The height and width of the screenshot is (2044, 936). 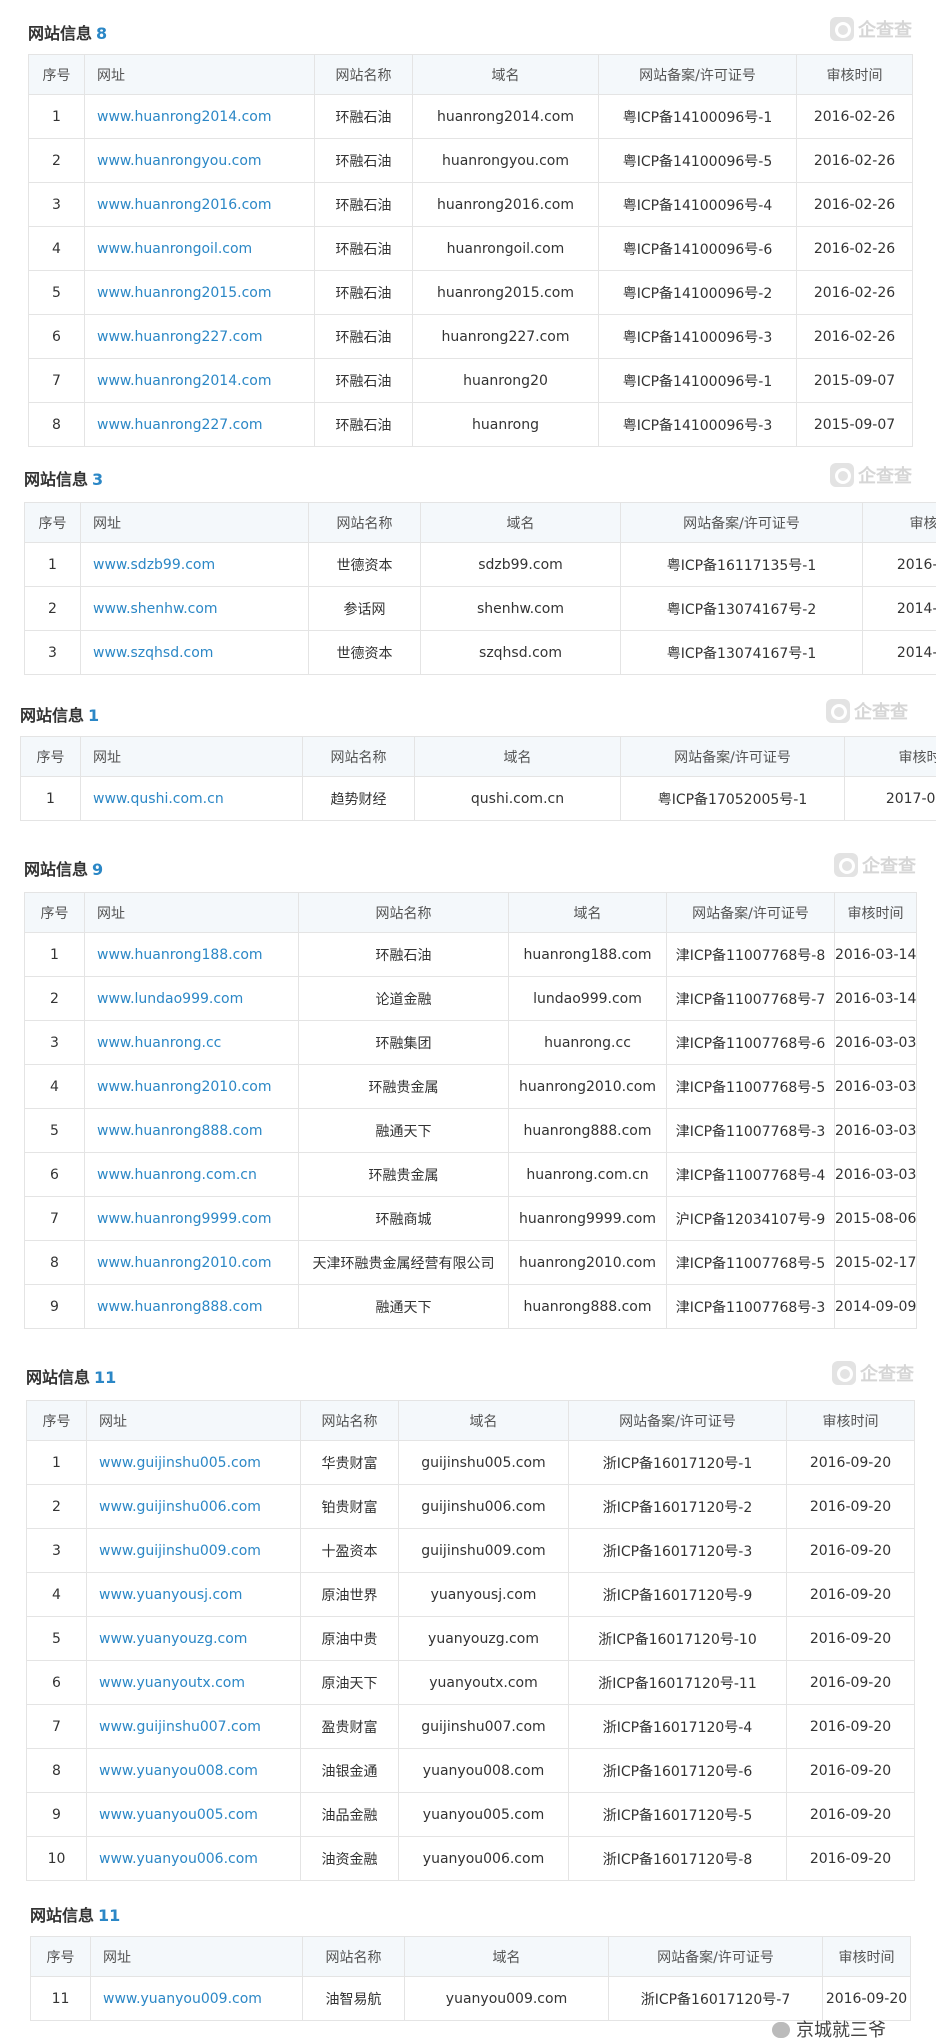 I want to click on cell-site-name: 世德资本, so click(x=364, y=564).